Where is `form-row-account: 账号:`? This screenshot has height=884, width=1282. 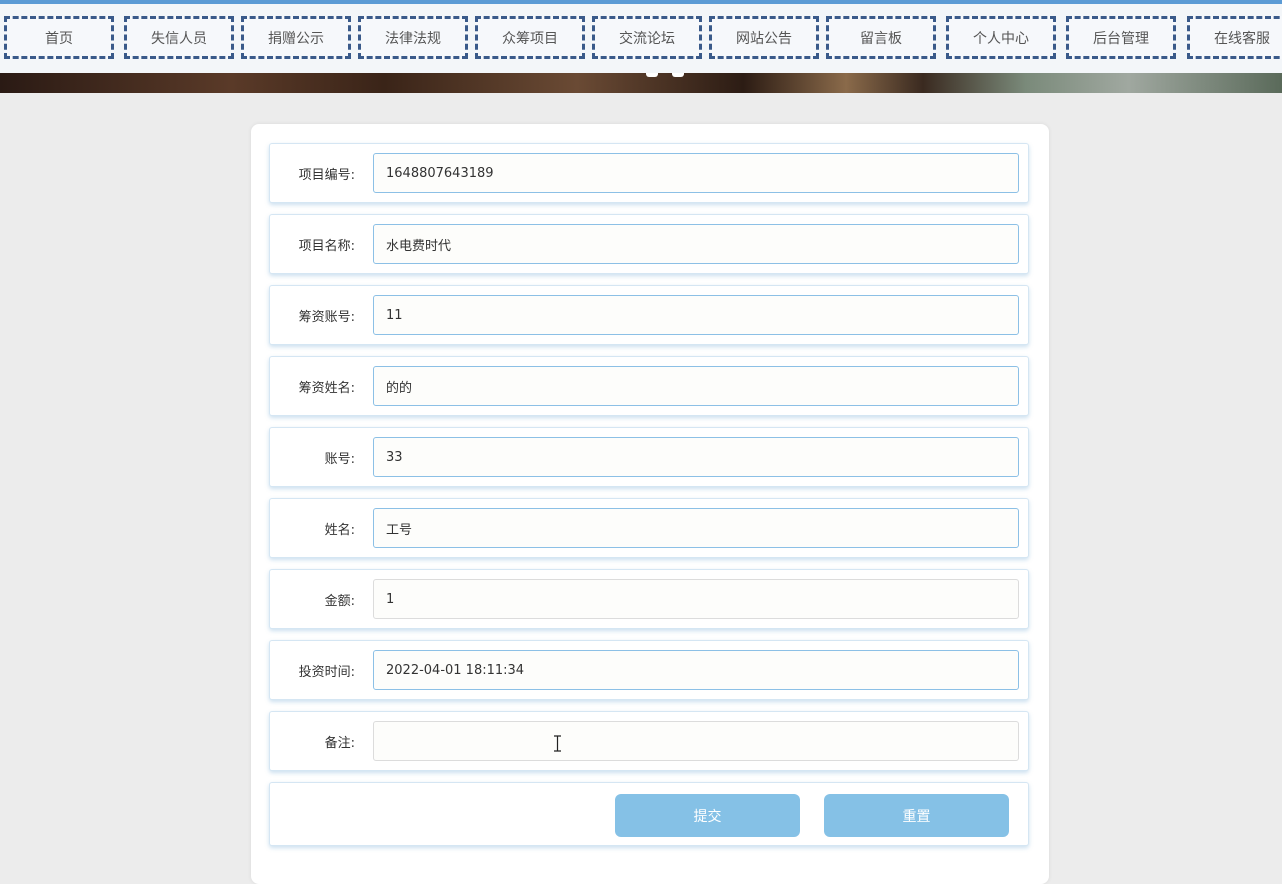 form-row-account: 账号: is located at coordinates (649, 457).